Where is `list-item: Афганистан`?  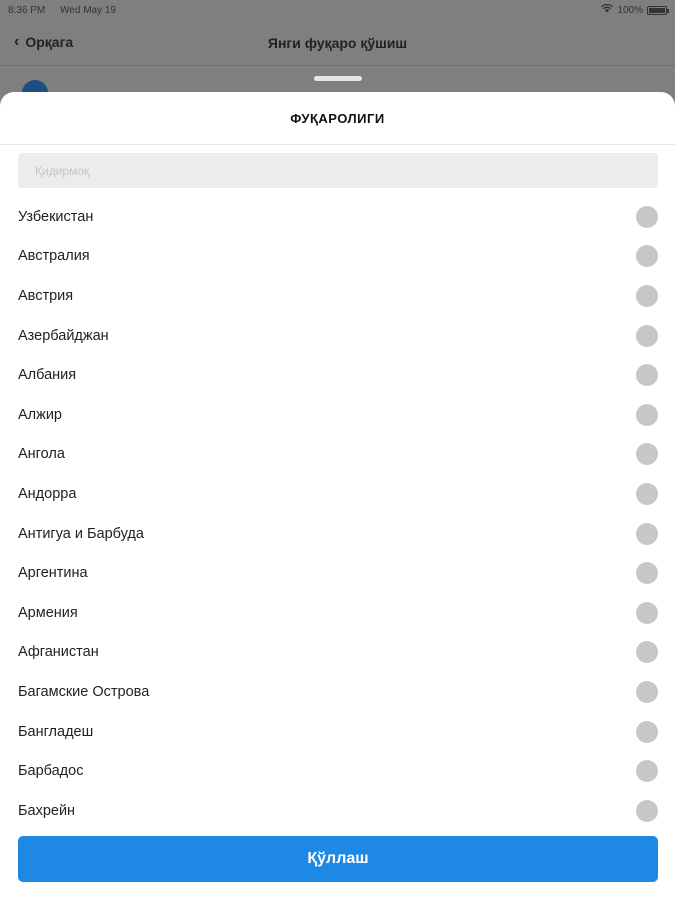 list-item: Афганистан is located at coordinates (337, 653).